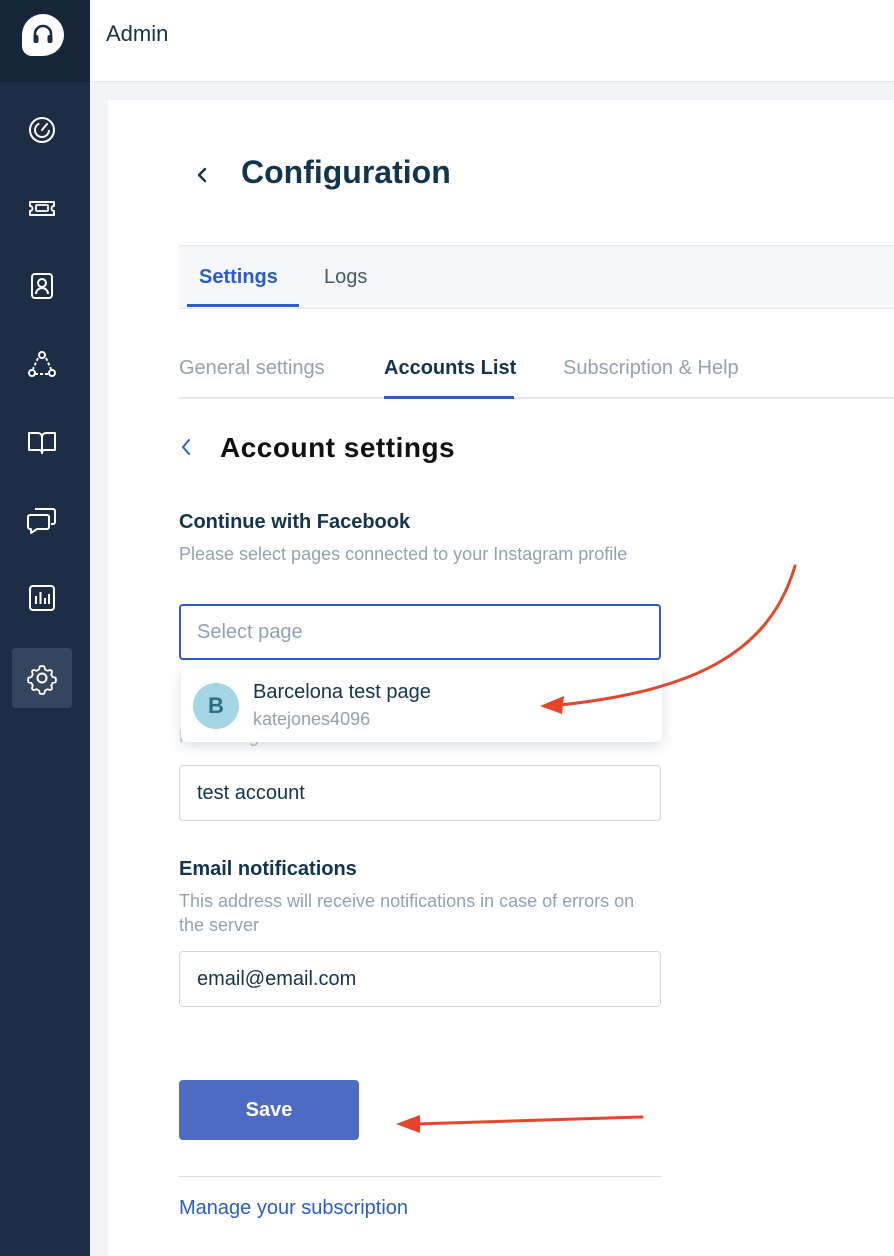 This screenshot has width=894, height=1256. I want to click on gauge-icon, so click(42, 130).